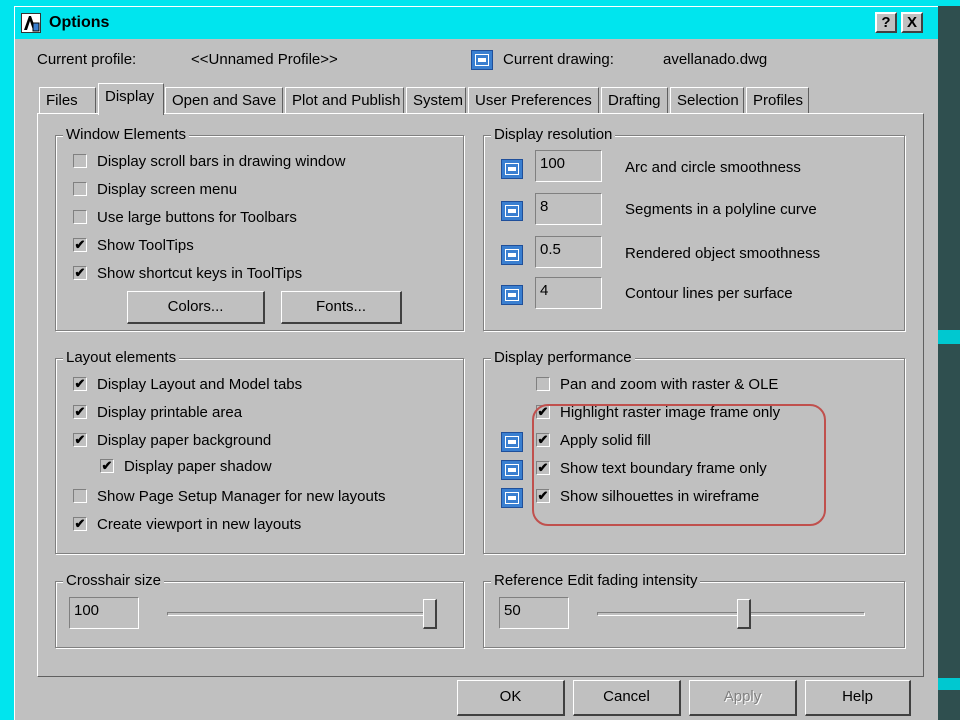  Describe the element at coordinates (596, 580) in the screenshot. I see `xref-fading-title: Reference Edit fading intensity` at that location.